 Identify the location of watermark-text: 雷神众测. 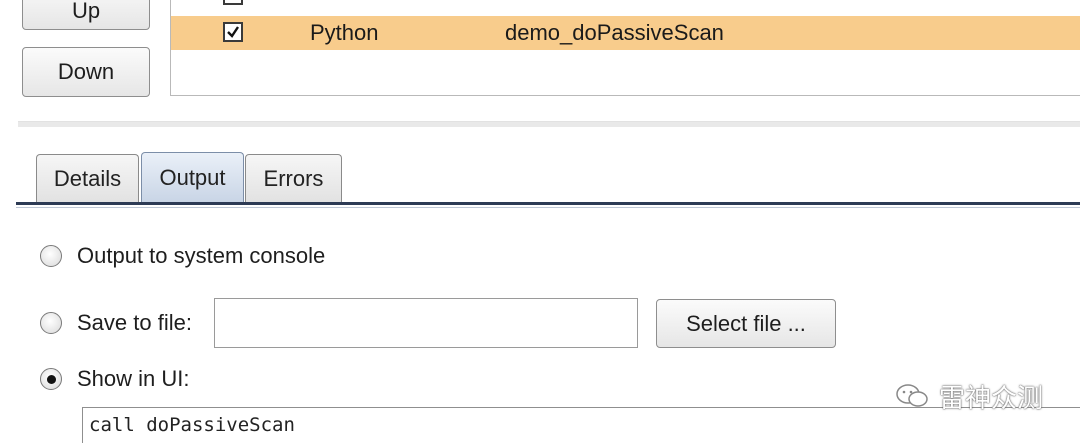
(991, 398).